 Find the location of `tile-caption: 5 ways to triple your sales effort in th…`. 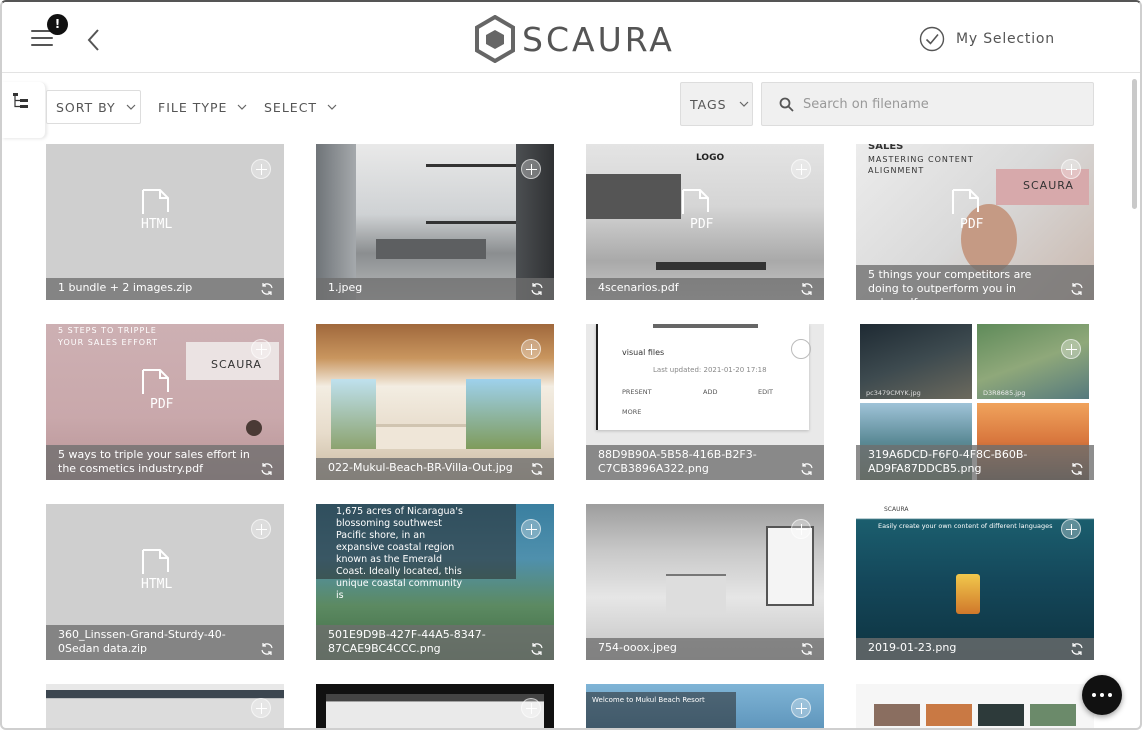

tile-caption: 5 ways to triple your sales effort in th… is located at coordinates (165, 462).